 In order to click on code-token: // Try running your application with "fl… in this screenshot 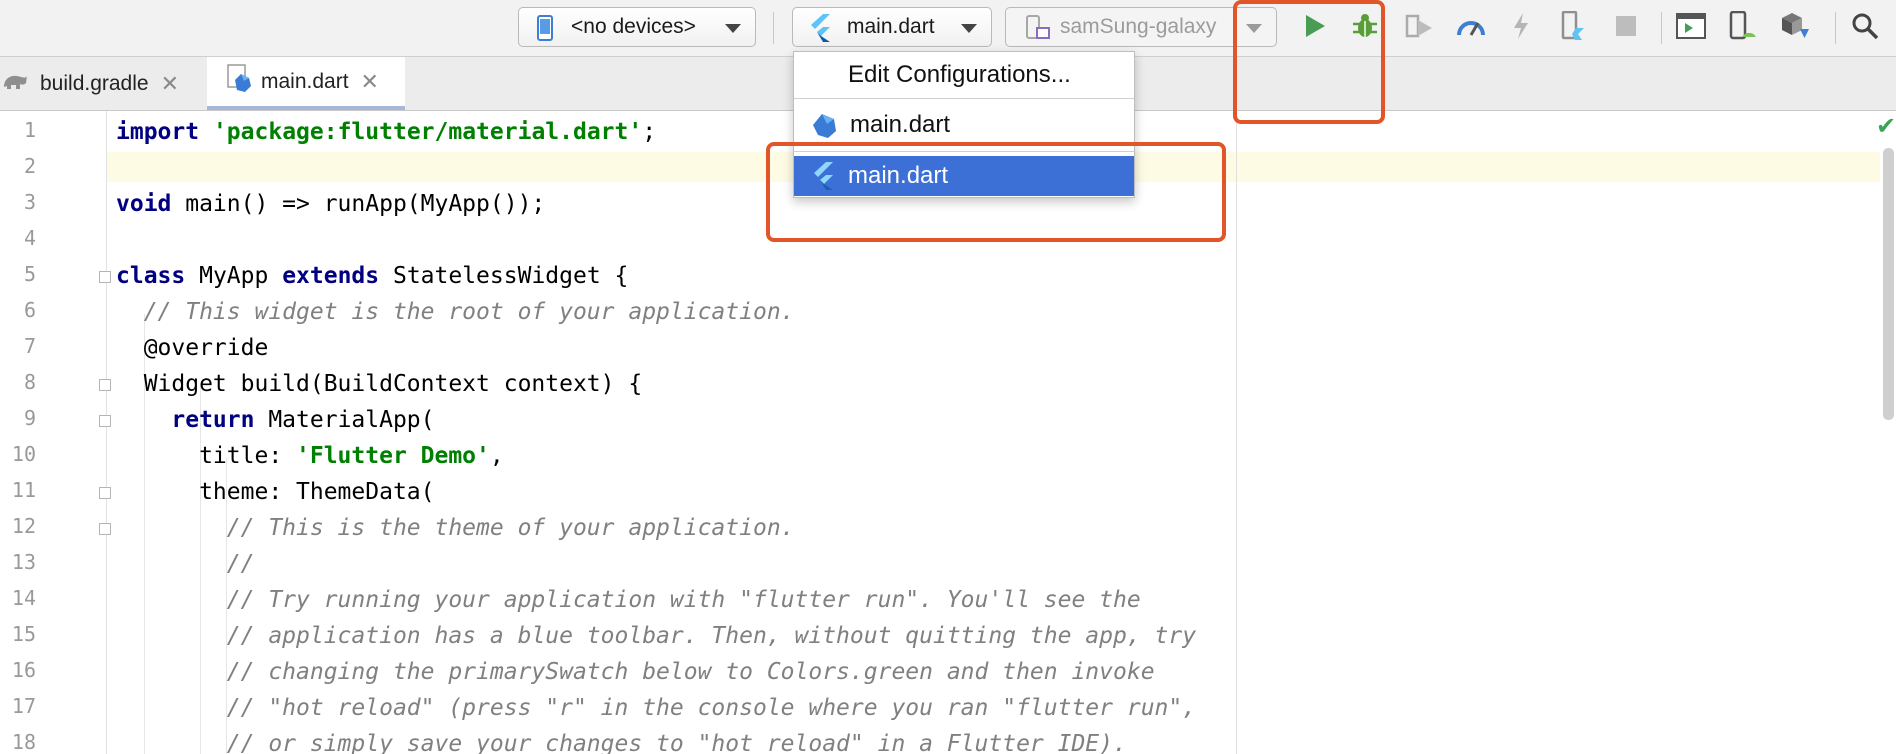, I will do `click(628, 600)`.